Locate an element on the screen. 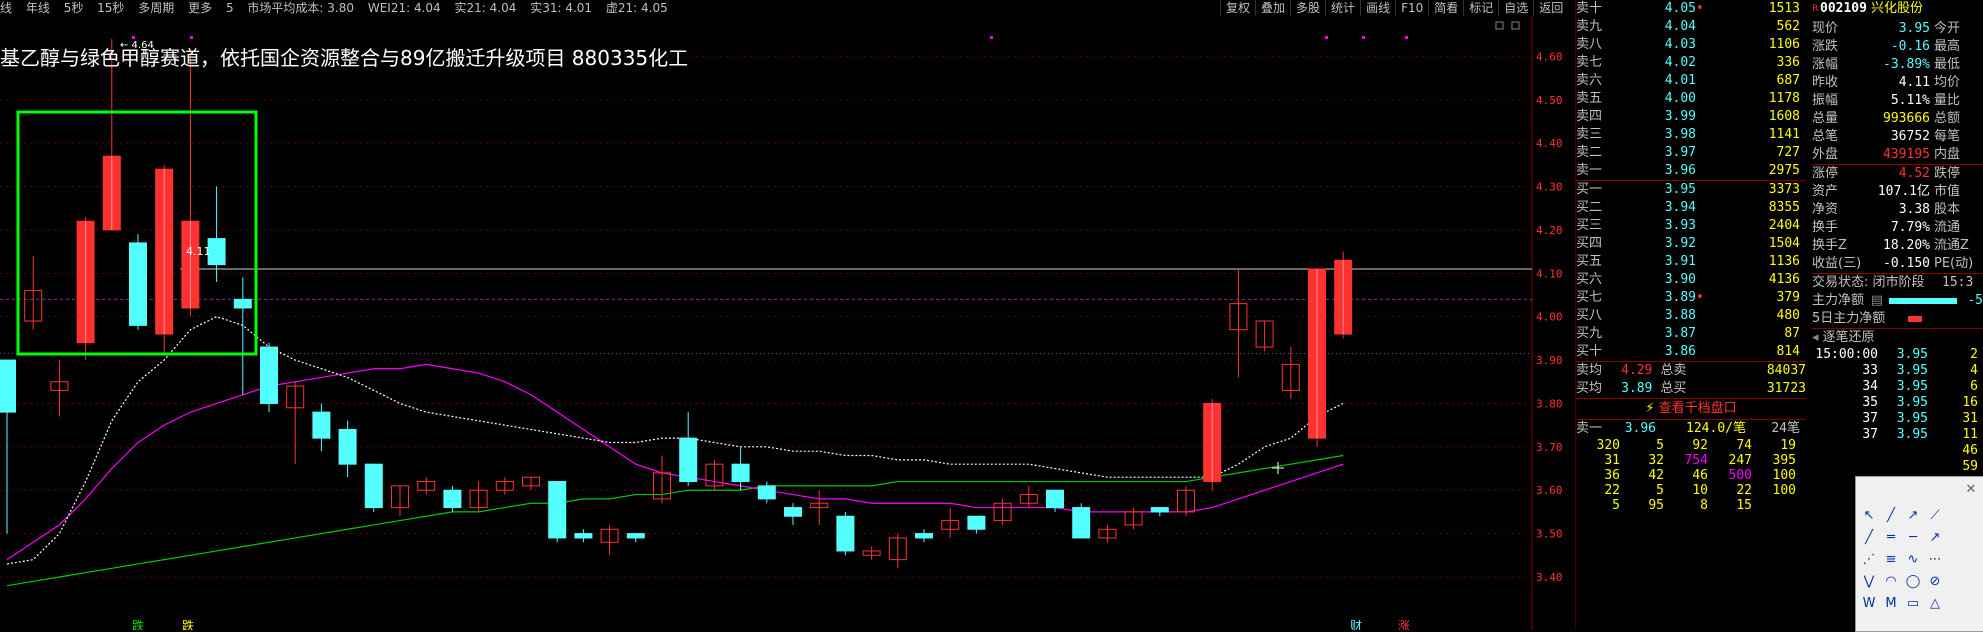 This screenshot has height=632, width=1983. ray-tool-icon: ↗ is located at coordinates (1913, 516).